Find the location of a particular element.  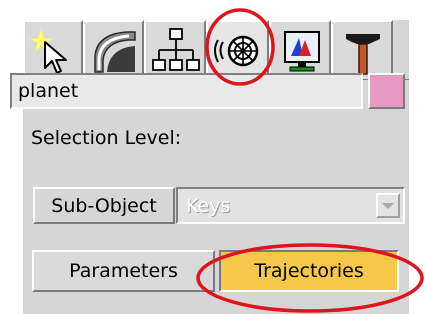

sub-object-label: Sub-Object is located at coordinates (104, 205).